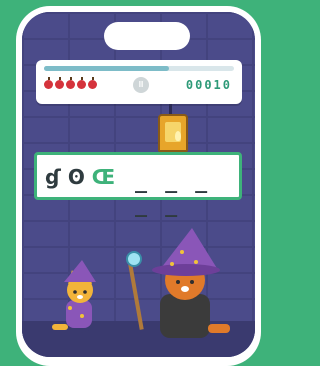  What do you see at coordinates (135, 290) in the screenshot?
I see `magic-staff` at bounding box center [135, 290].